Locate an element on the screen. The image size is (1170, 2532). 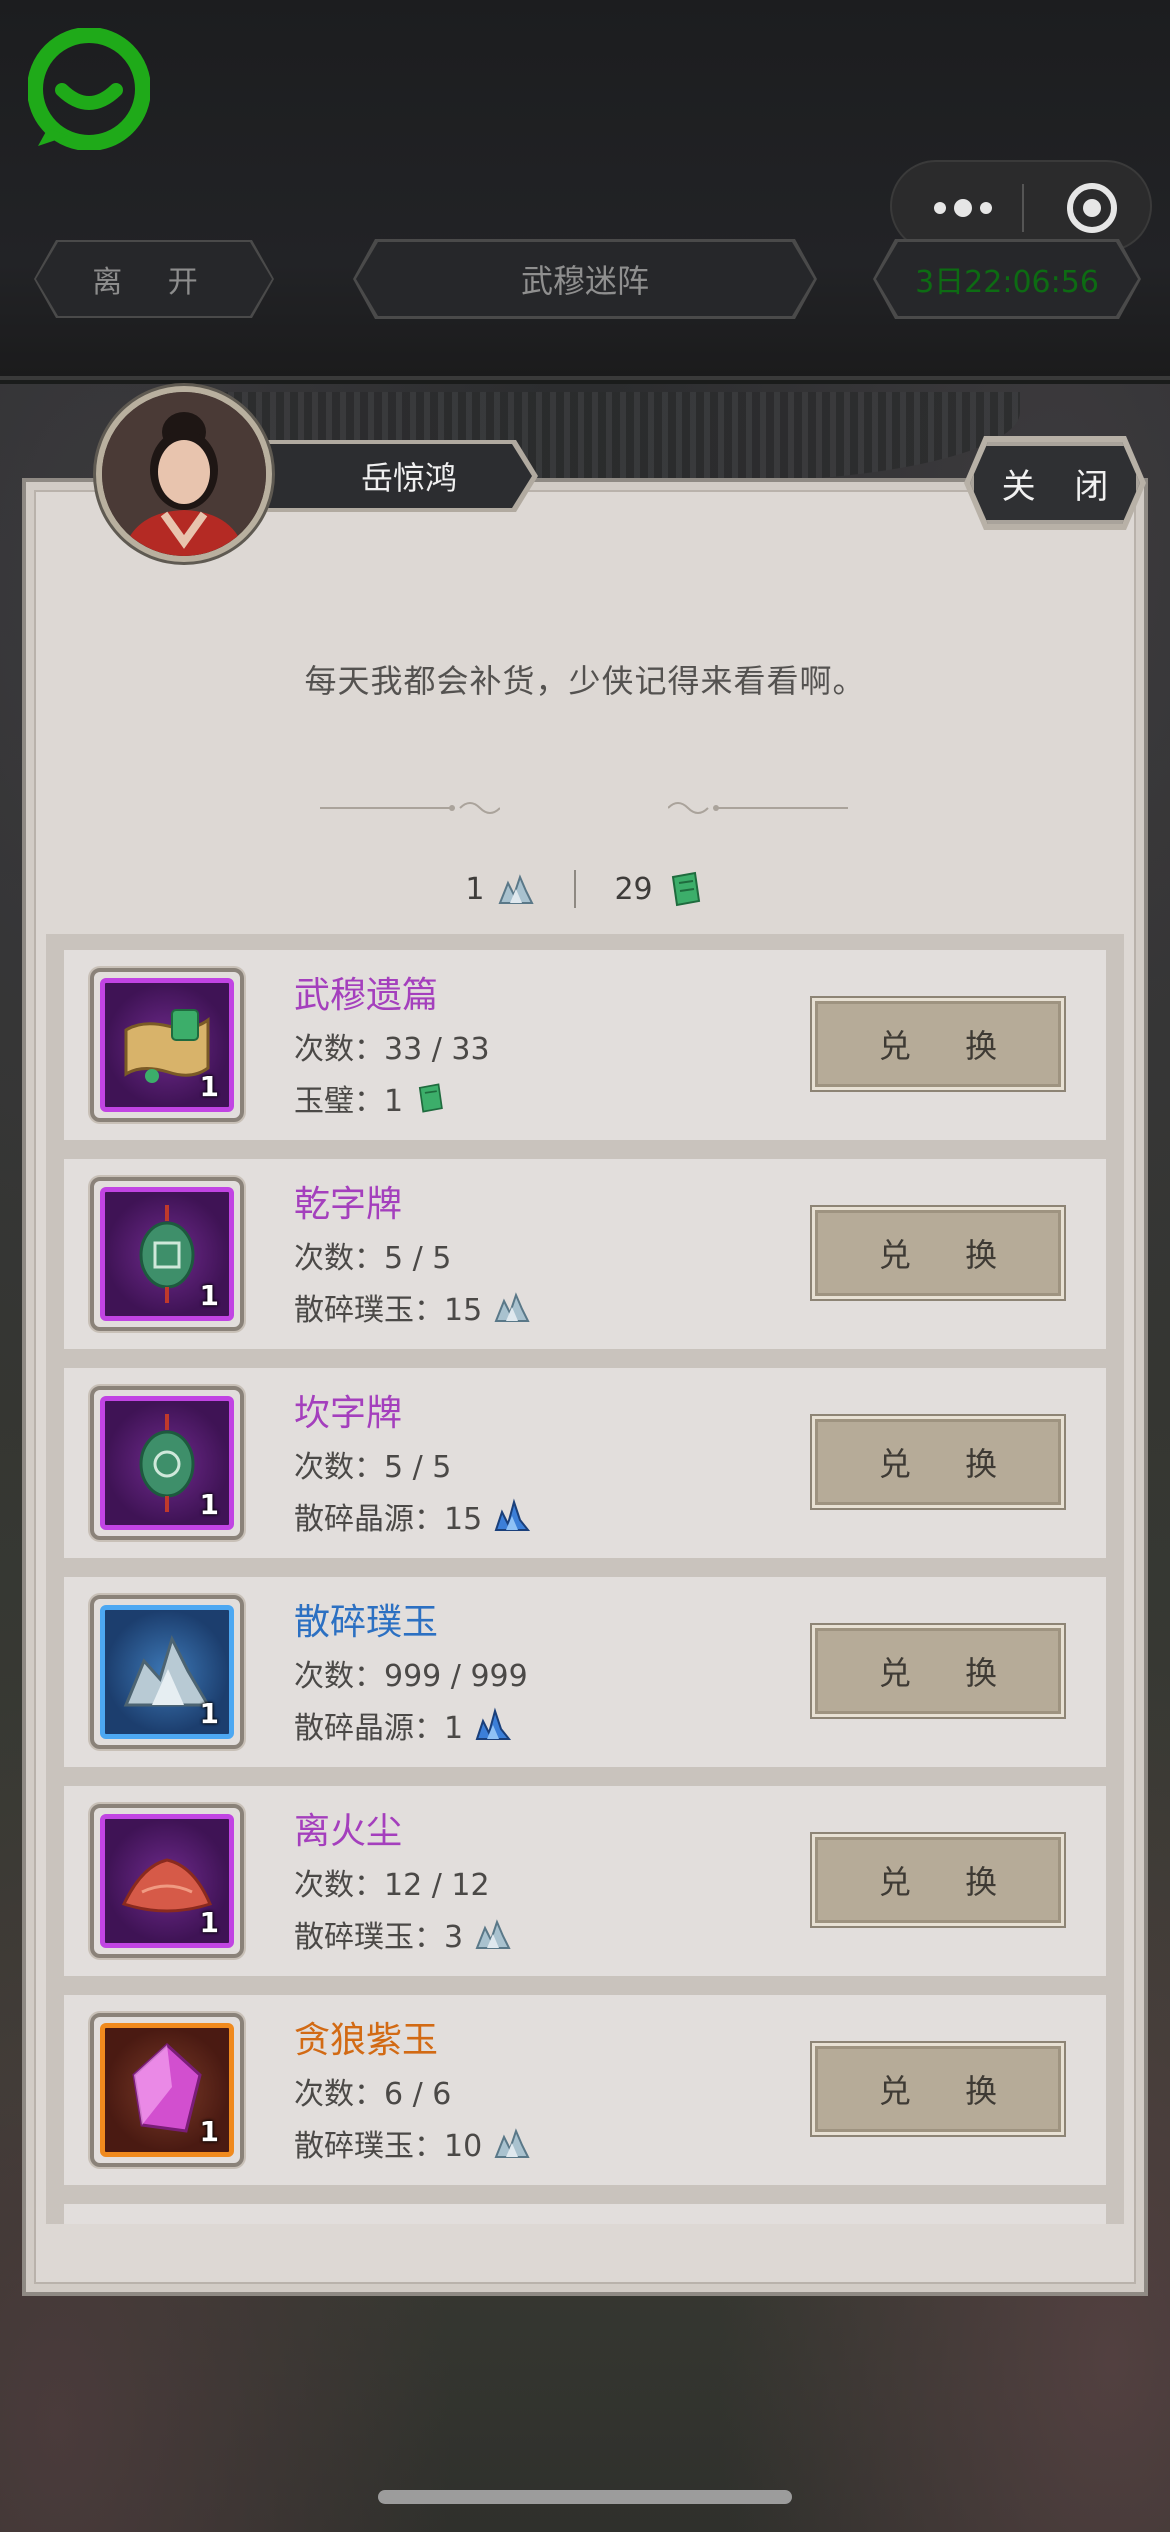
list-item: 1 坎字牌 次数：5 / 5 散碎晶源：15 兑 换 is located at coordinates (585, 1463).